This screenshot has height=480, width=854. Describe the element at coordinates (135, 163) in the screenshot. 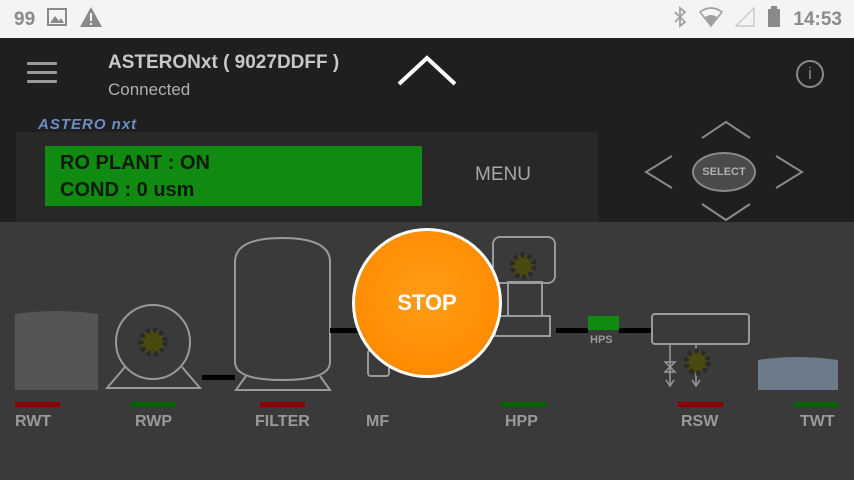

I see `lcd-line-plant: RO PLANT : ON` at that location.